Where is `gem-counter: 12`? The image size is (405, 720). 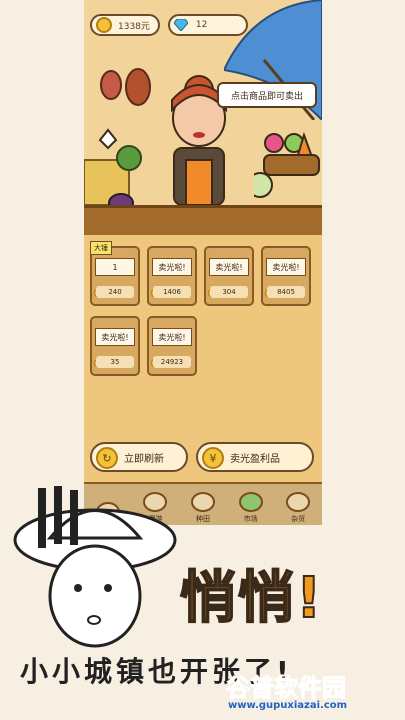 gem-counter: 12 is located at coordinates (207, 25).